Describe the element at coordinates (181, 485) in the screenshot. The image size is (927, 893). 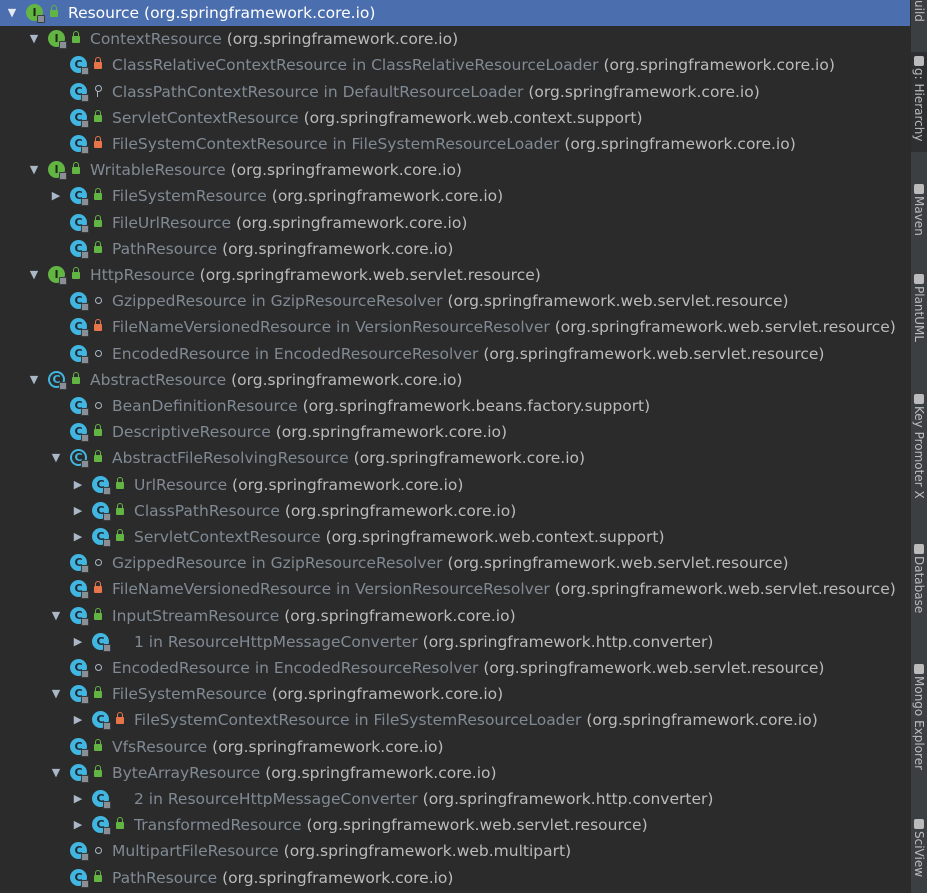
I see `class-name: UrlResource` at that location.